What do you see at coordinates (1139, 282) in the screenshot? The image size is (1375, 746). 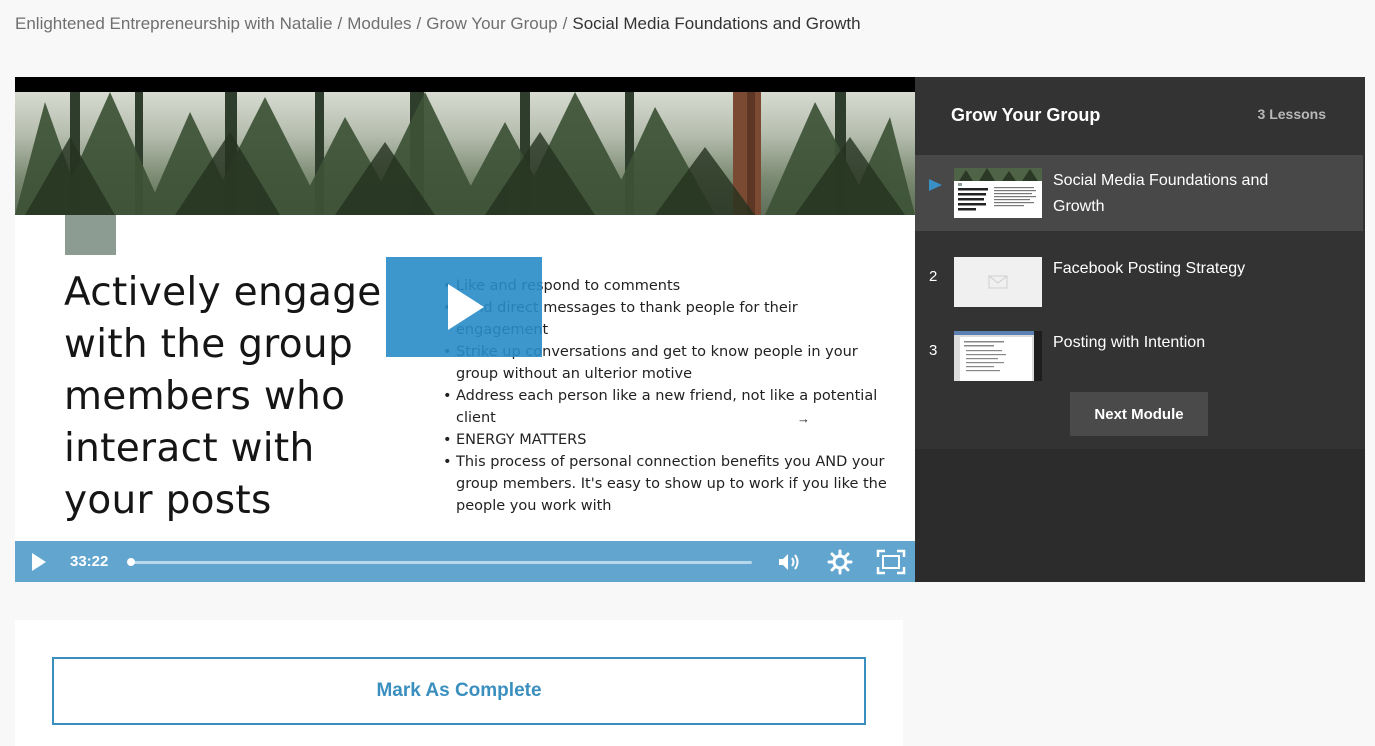 I see `lesson-item-facebook-posting-strategy: 2 Facebook Posting Strategy` at bounding box center [1139, 282].